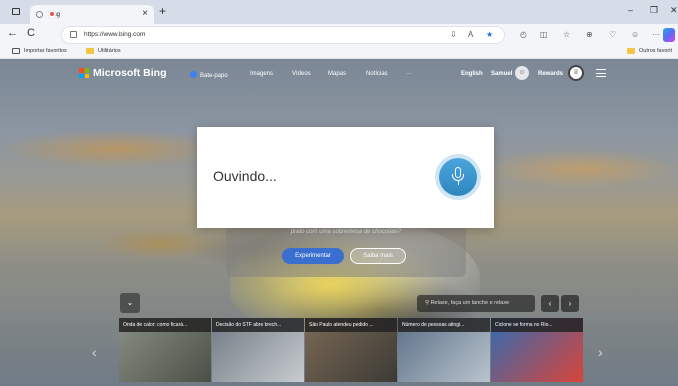 The width and height of the screenshot is (678, 386). I want to click on bing-logo: Microsoft Bing, so click(123, 73).